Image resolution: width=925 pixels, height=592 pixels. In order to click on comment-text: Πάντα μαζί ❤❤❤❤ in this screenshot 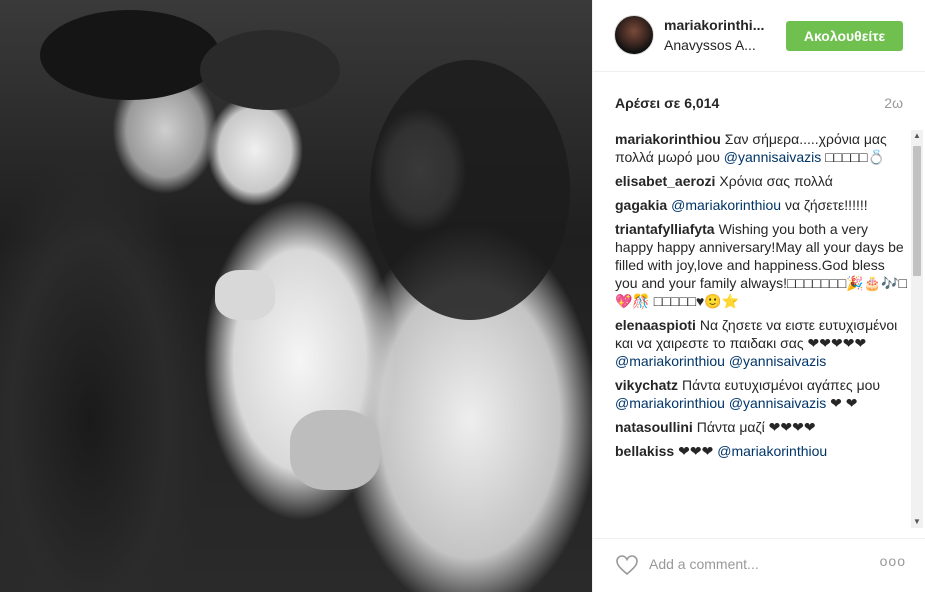, I will do `click(756, 427)`.